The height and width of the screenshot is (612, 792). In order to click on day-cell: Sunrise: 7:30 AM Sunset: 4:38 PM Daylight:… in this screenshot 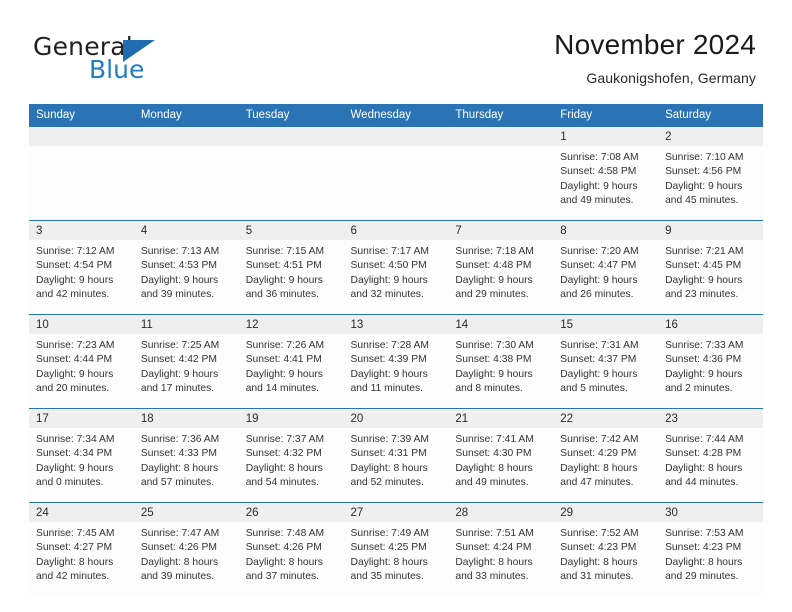, I will do `click(500, 371)`.